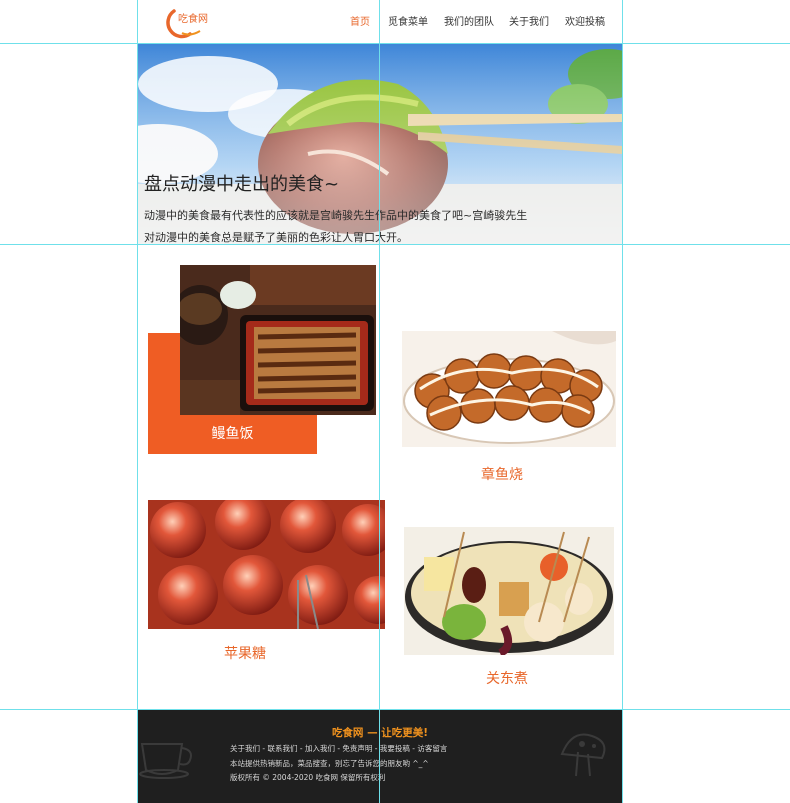  Describe the element at coordinates (278, 340) in the screenshot. I see `food-image-unadon` at that location.